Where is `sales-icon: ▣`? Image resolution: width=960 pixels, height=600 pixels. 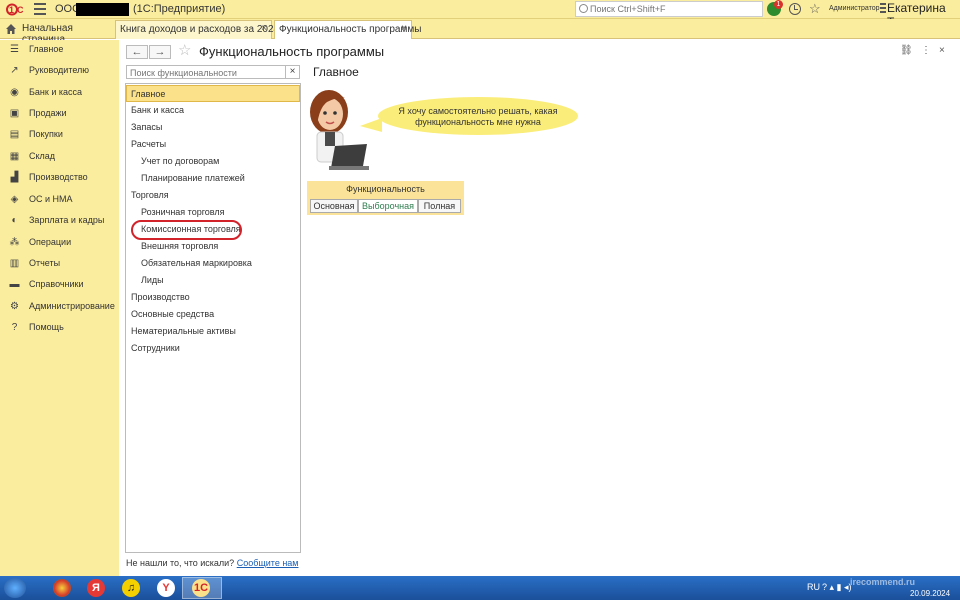
sales-icon: ▣ is located at coordinates (14, 113).